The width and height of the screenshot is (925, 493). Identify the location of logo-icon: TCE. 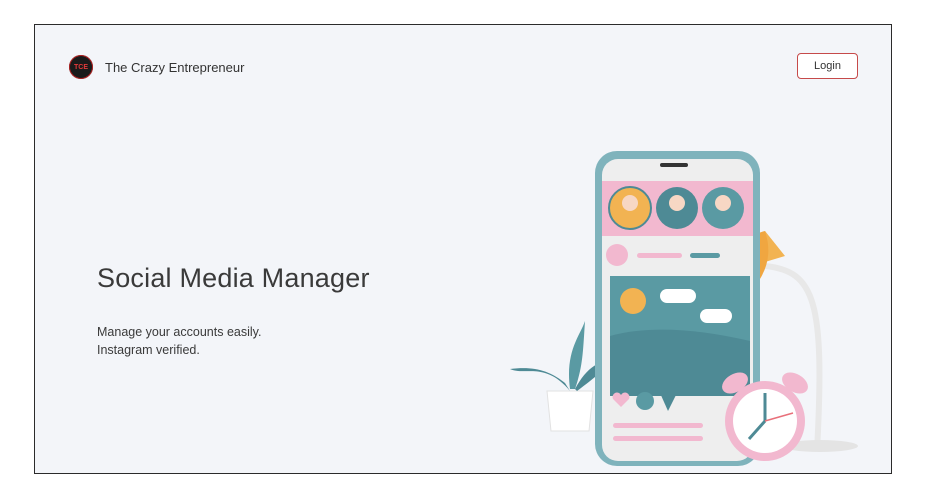
(81, 67).